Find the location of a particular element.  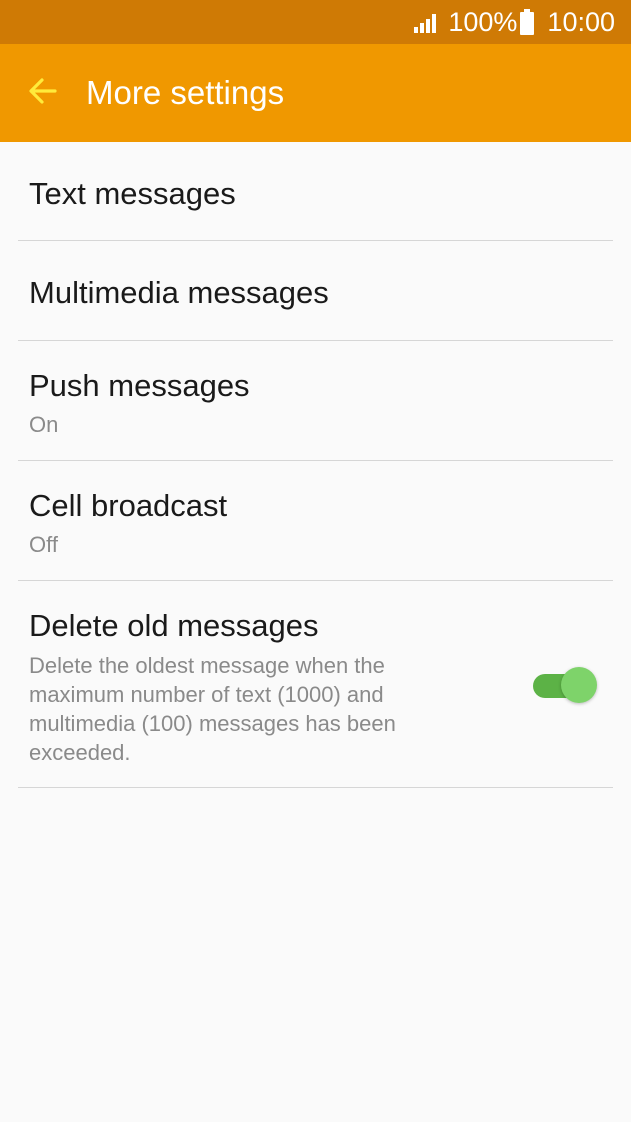

setting-title: Delete old messages is located at coordinates (174, 625).